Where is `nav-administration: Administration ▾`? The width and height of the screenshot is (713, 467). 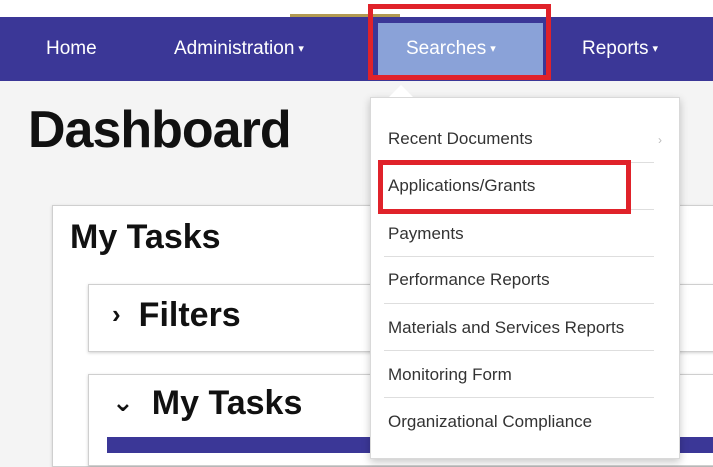
nav-administration: Administration ▾ is located at coordinates (239, 49).